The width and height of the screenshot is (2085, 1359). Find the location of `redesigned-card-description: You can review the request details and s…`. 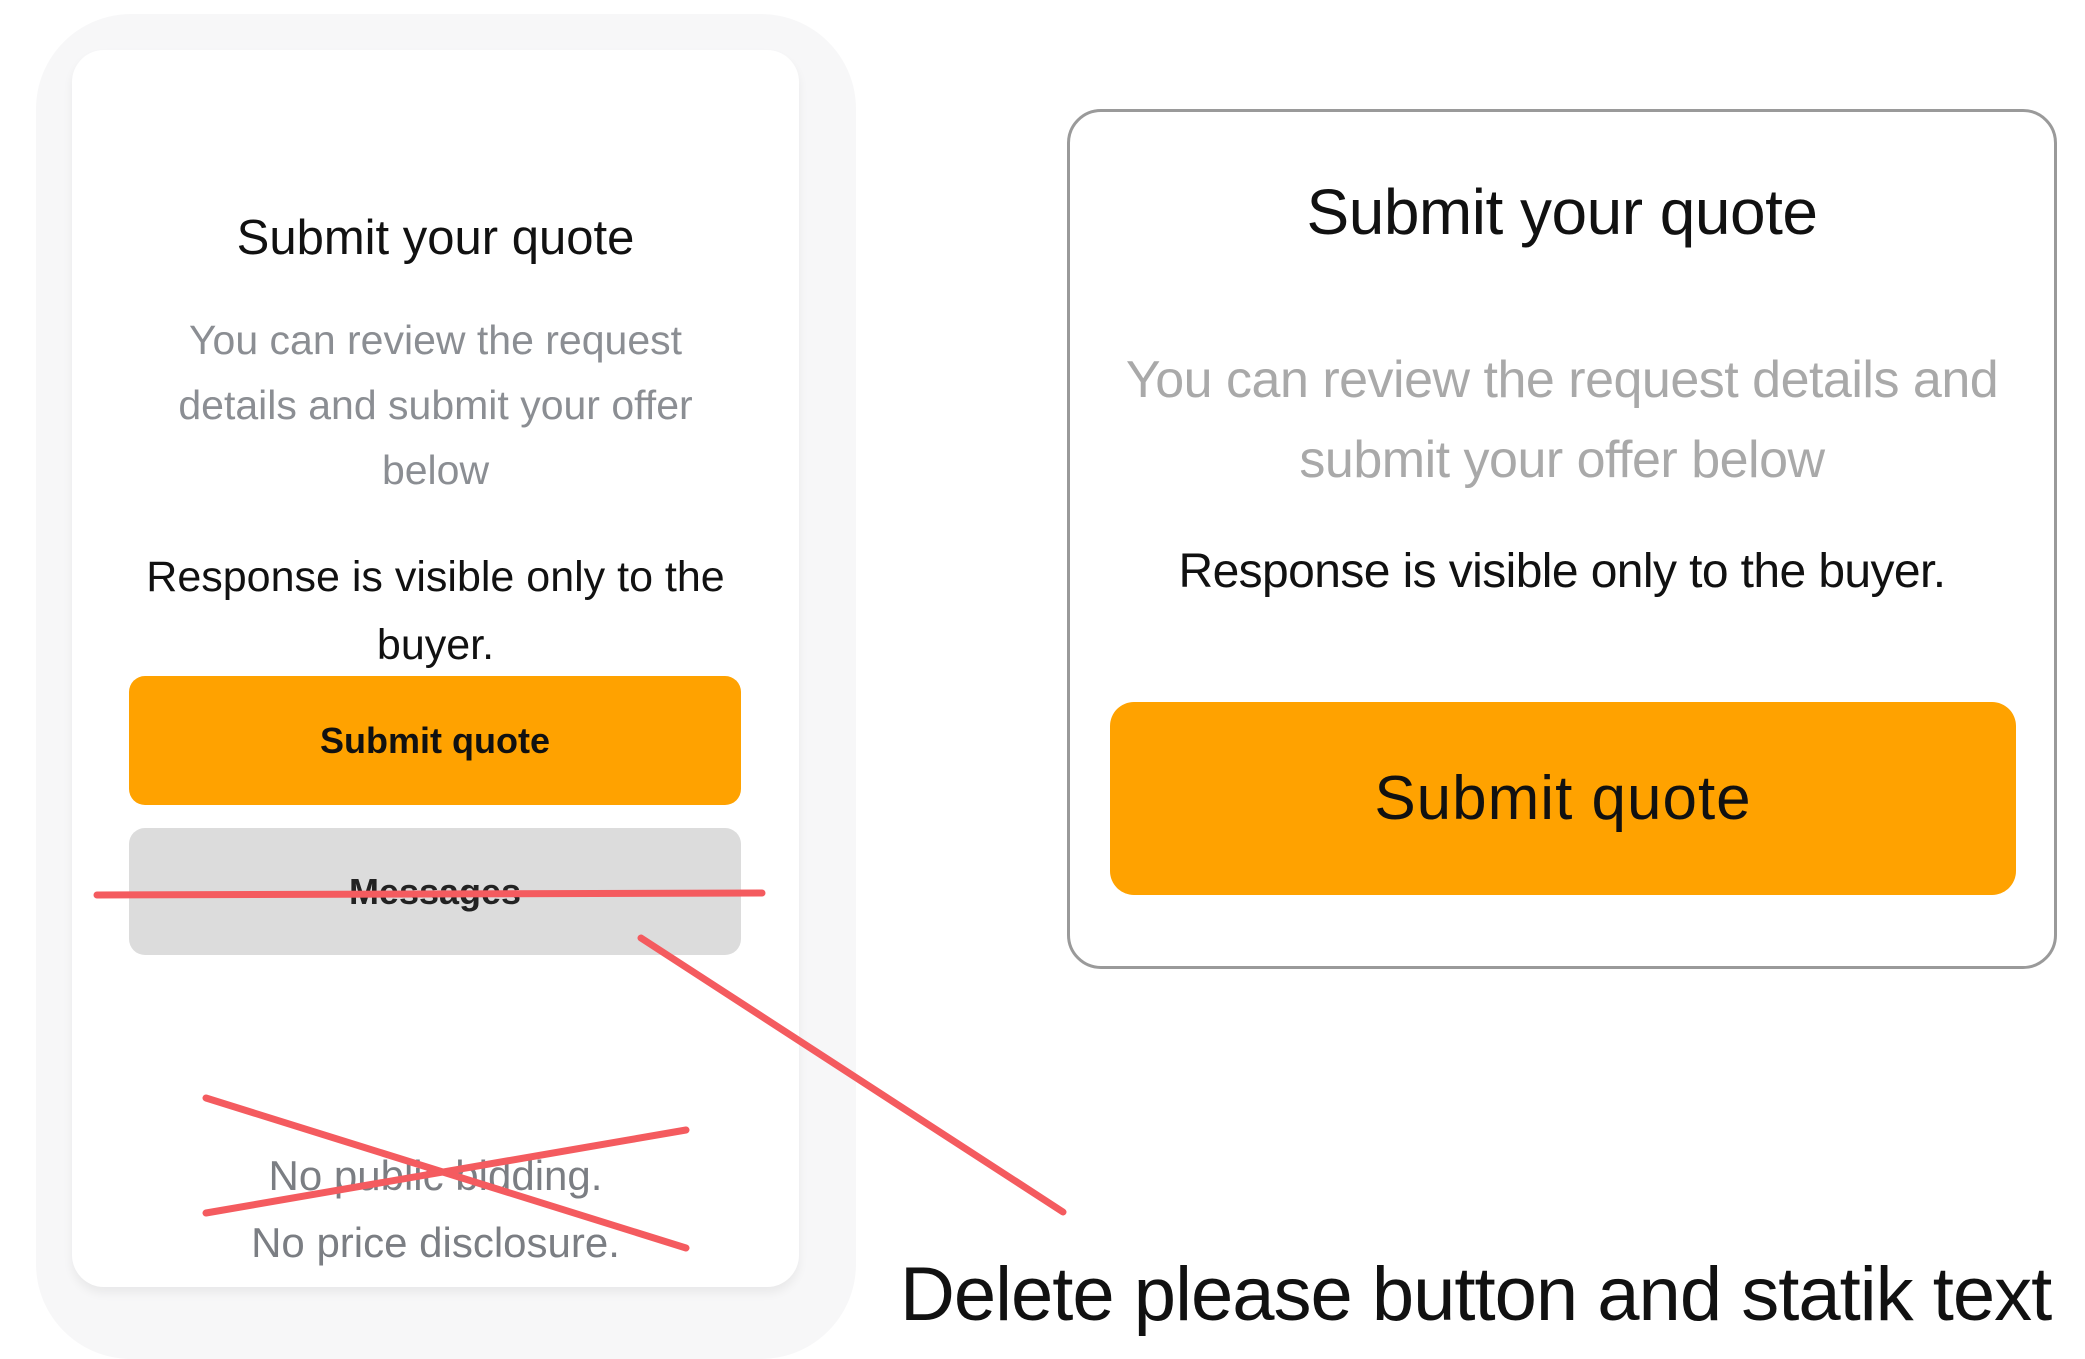

redesigned-card-description: You can review the request details and s… is located at coordinates (1562, 420).